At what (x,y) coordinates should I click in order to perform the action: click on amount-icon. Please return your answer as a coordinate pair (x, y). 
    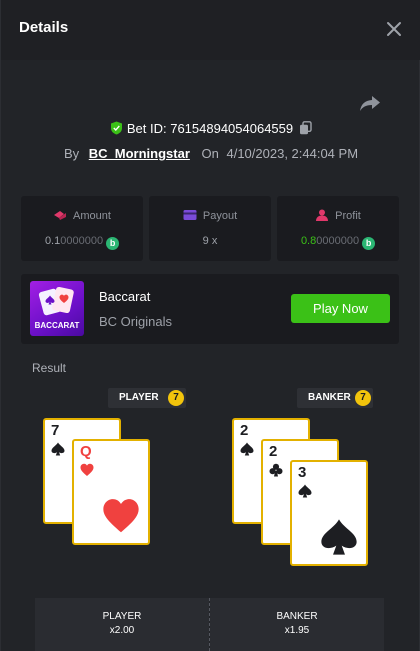
    Looking at the image, I should click on (60, 215).